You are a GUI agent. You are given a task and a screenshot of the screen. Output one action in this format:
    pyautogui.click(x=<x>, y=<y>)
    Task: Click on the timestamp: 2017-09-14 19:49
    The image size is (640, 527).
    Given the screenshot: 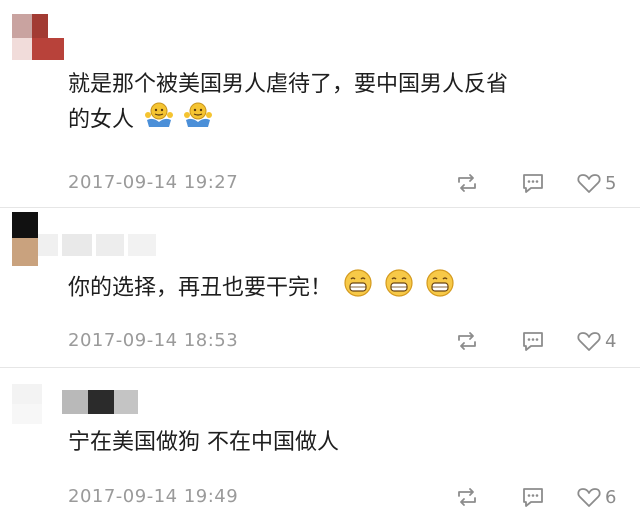 What is the action you would take?
    pyautogui.click(x=153, y=496)
    